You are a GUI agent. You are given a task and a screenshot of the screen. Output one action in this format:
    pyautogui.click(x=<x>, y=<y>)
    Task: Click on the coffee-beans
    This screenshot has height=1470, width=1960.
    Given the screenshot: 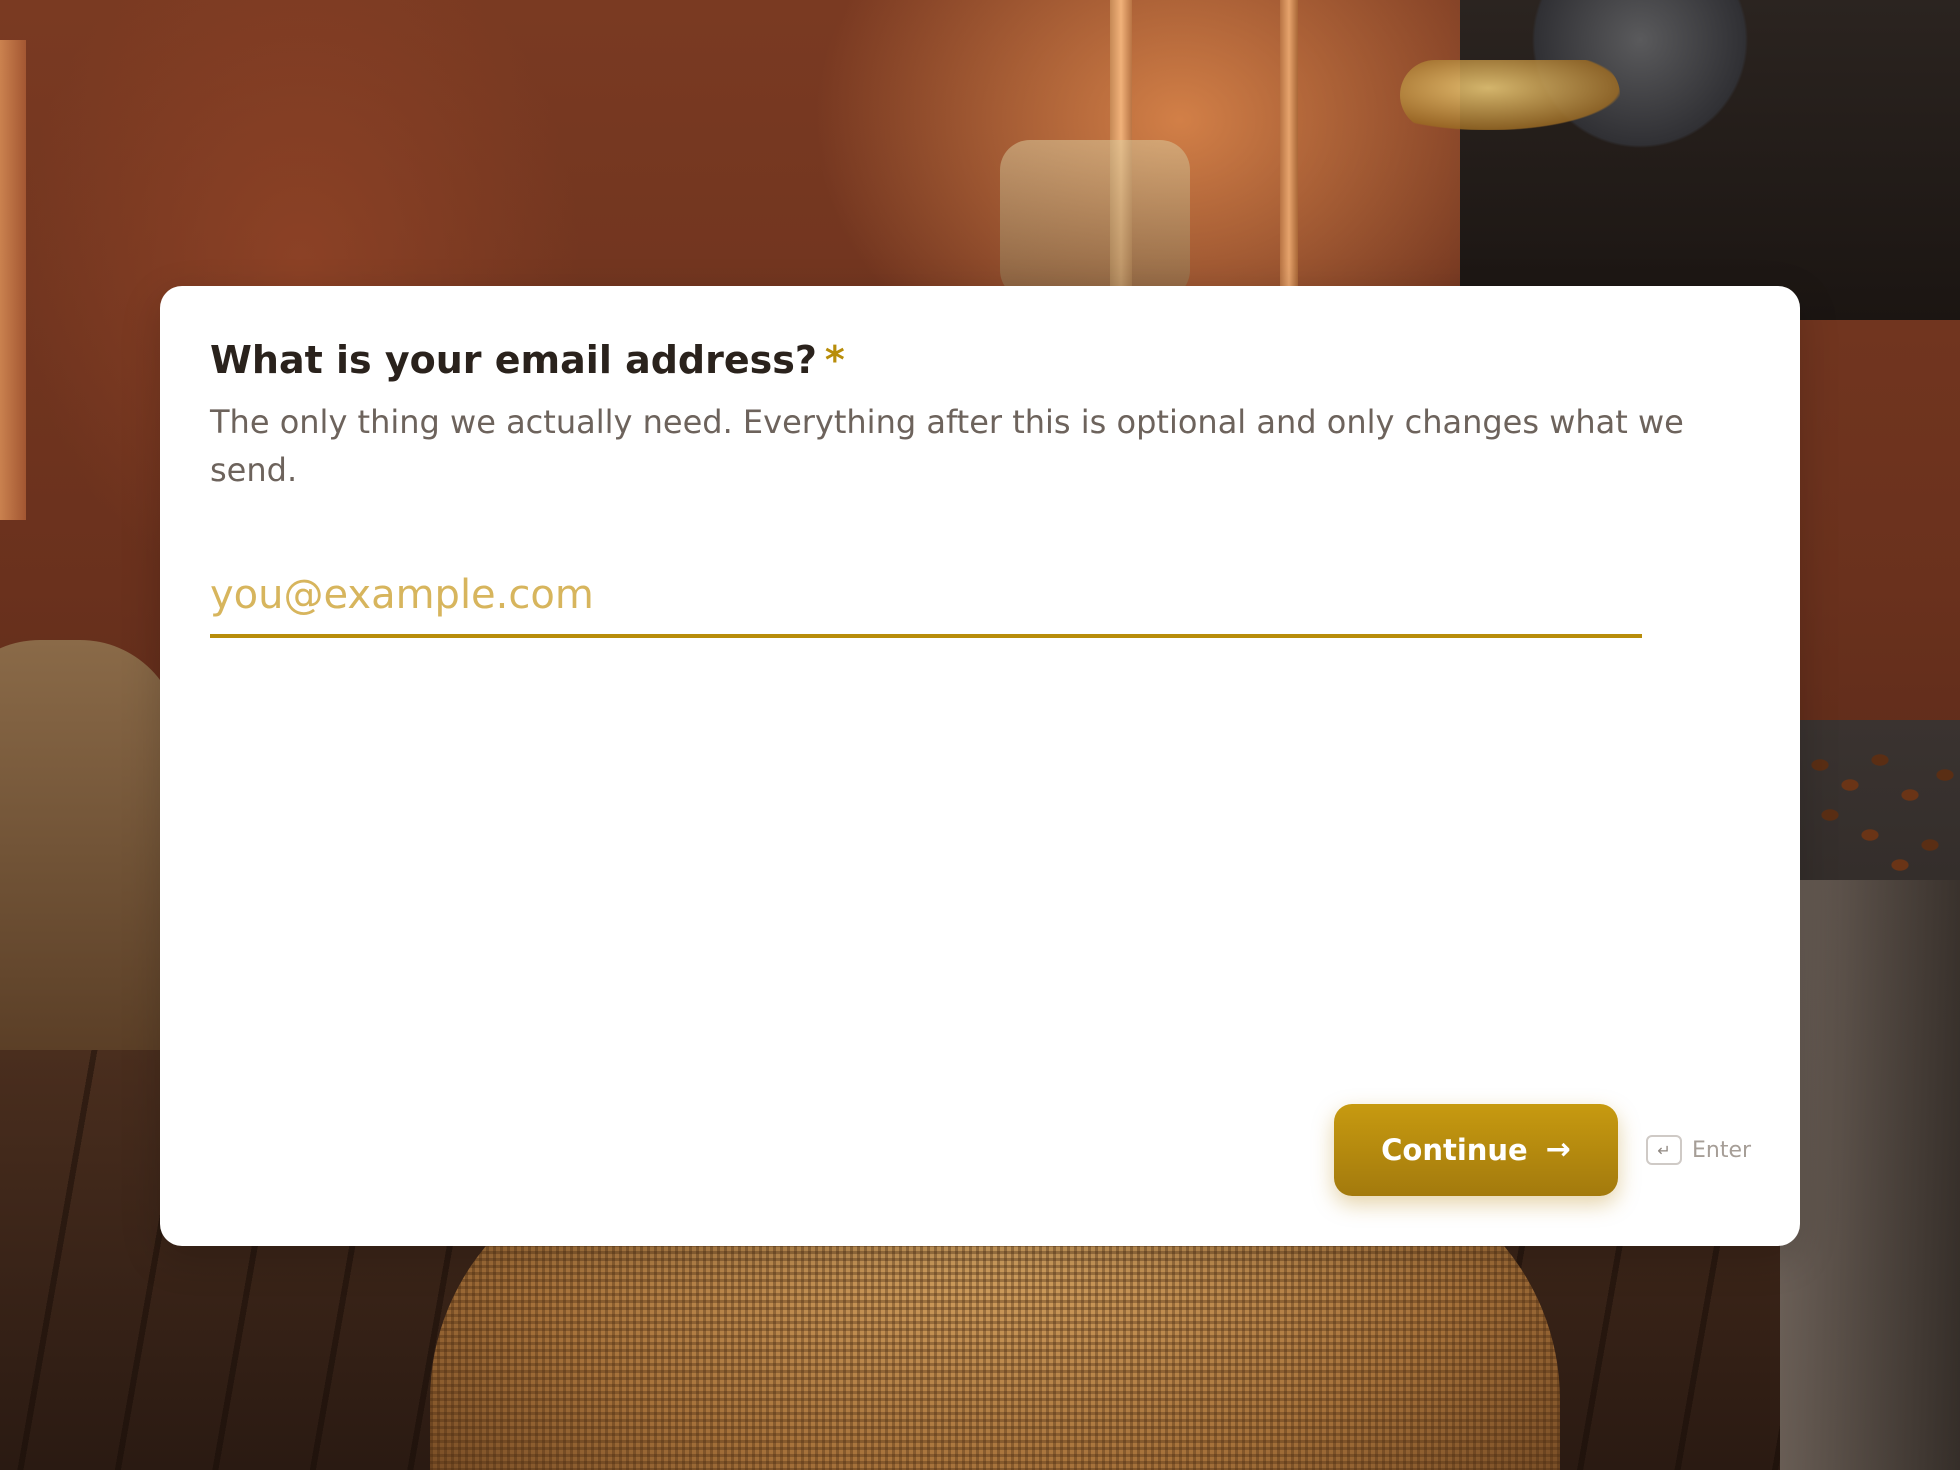 What is the action you would take?
    pyautogui.click(x=1880, y=815)
    